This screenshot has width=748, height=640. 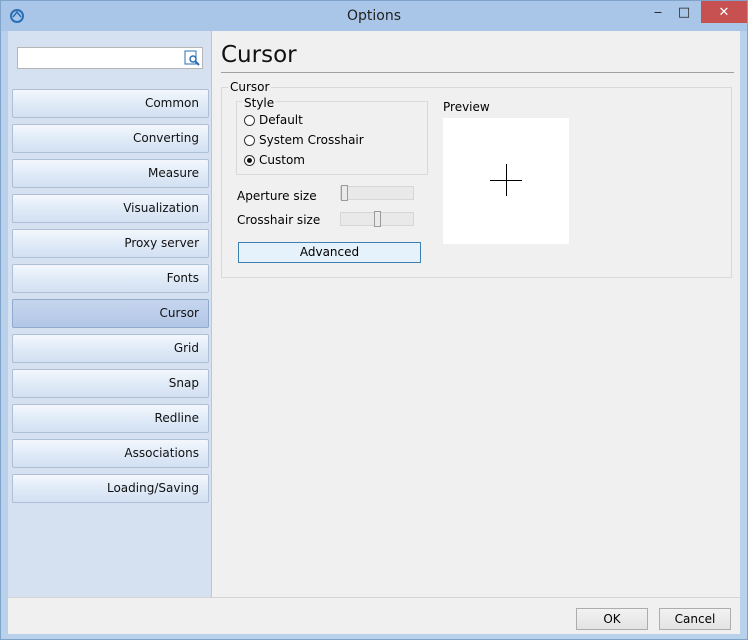 What do you see at coordinates (374, 615) in the screenshot?
I see `dialog-footer: OK Cancel` at bounding box center [374, 615].